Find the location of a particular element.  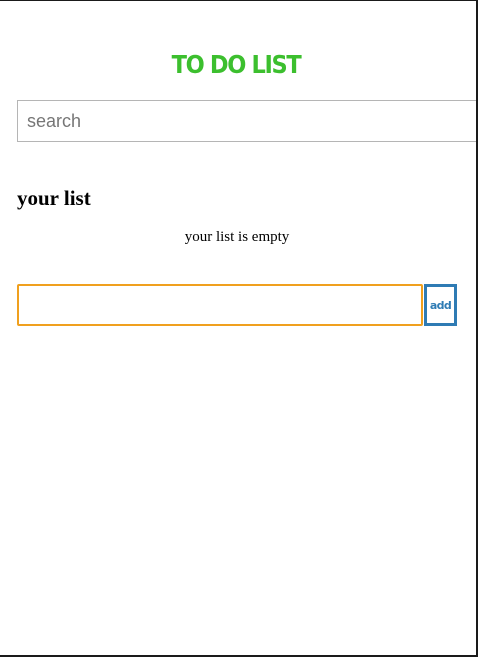

add-button: add is located at coordinates (440, 305).